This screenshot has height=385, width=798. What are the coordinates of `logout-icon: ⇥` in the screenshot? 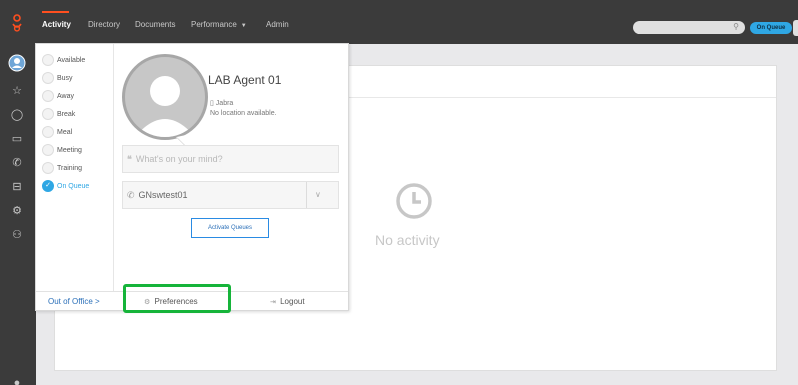 It's located at (273, 302).